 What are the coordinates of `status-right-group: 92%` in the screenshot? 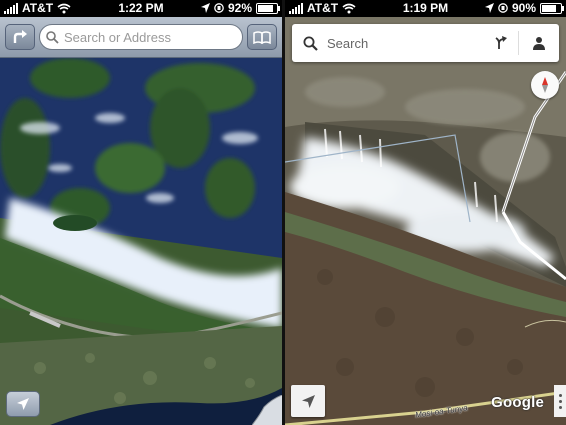 It's located at (240, 8).